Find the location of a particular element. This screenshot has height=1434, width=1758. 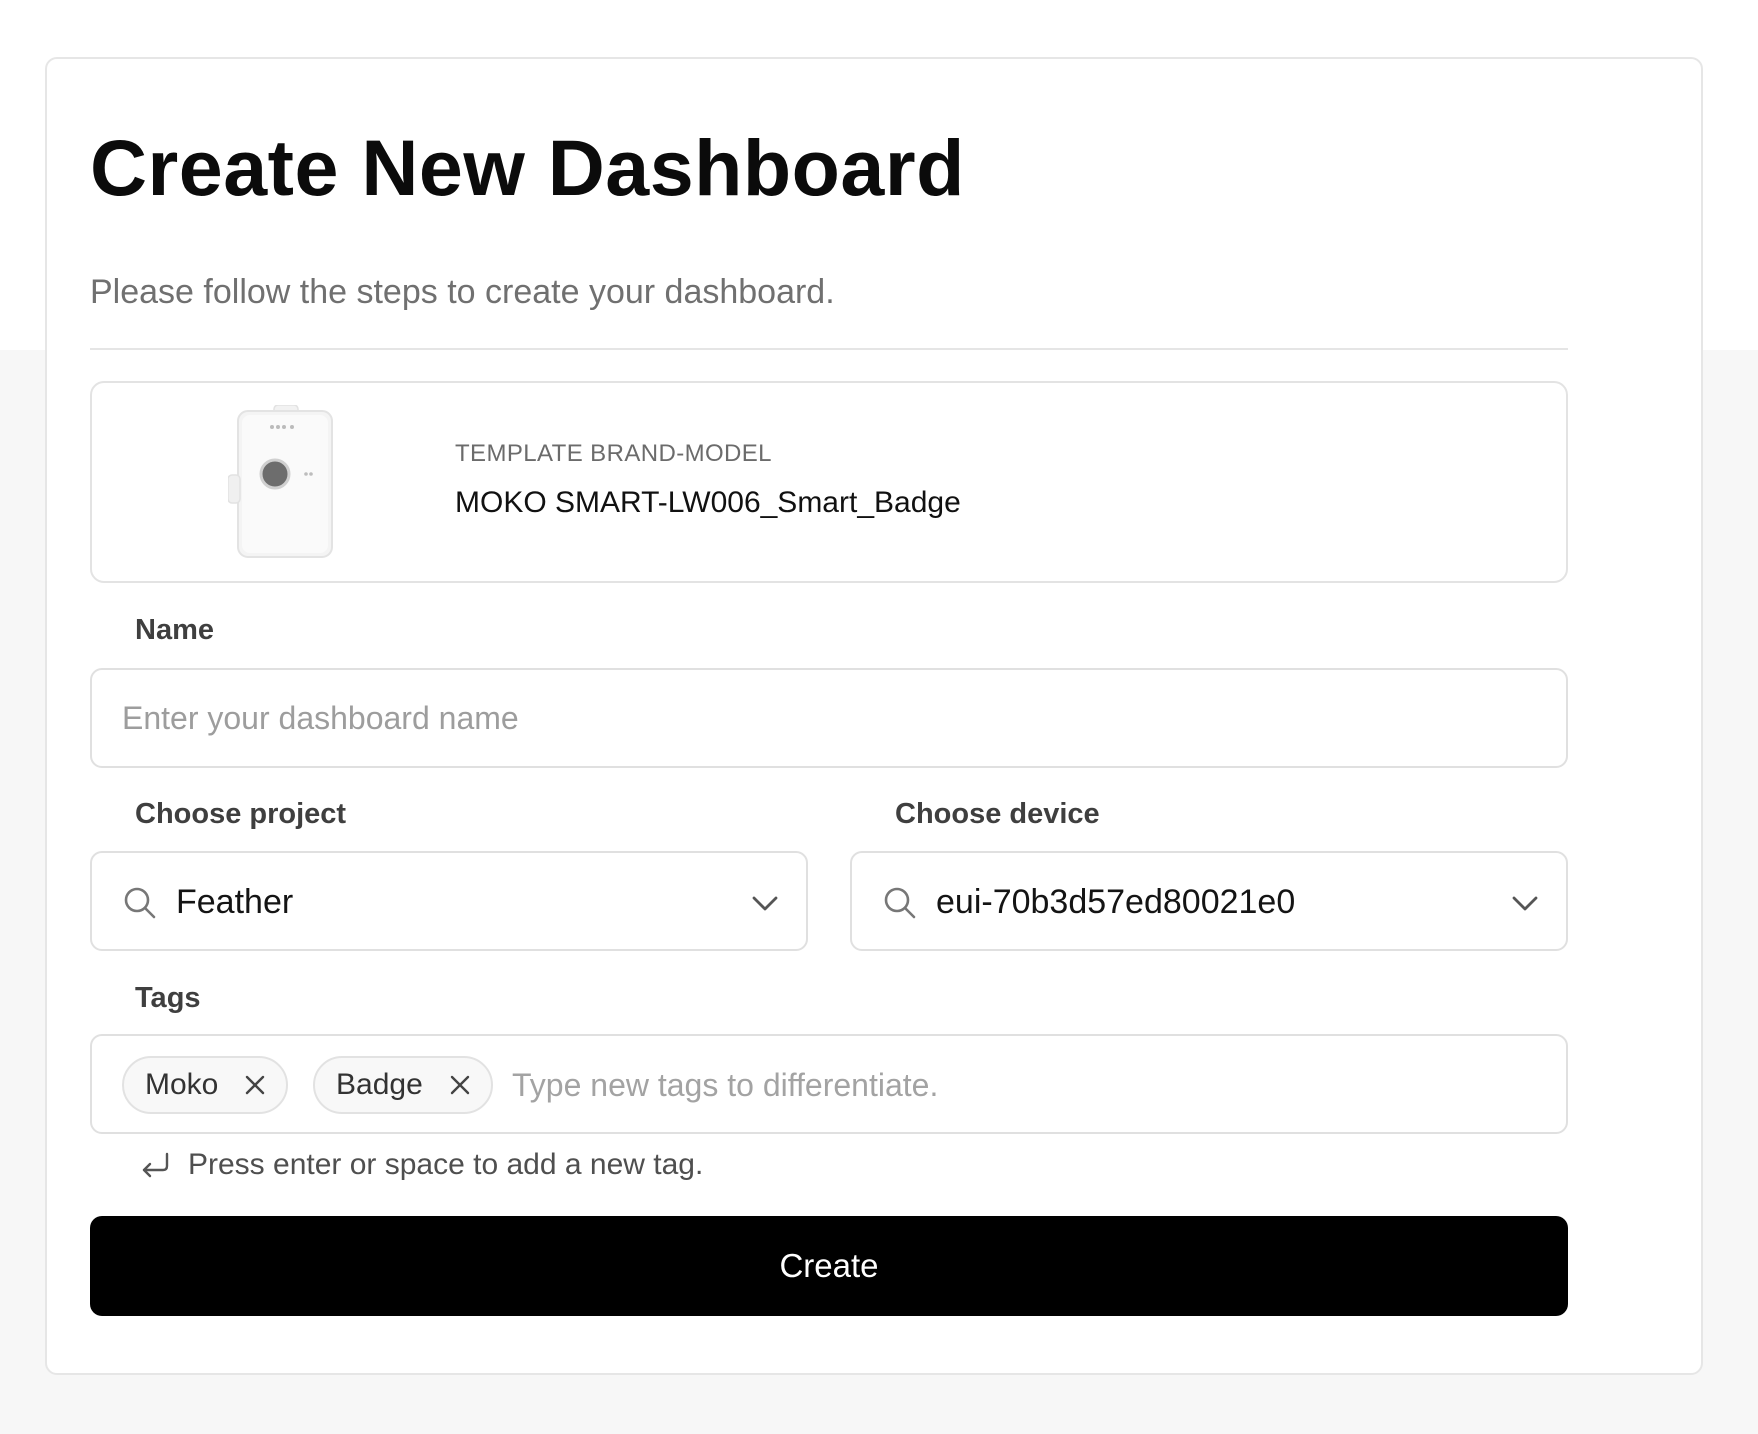

device-image is located at coordinates (280, 481).